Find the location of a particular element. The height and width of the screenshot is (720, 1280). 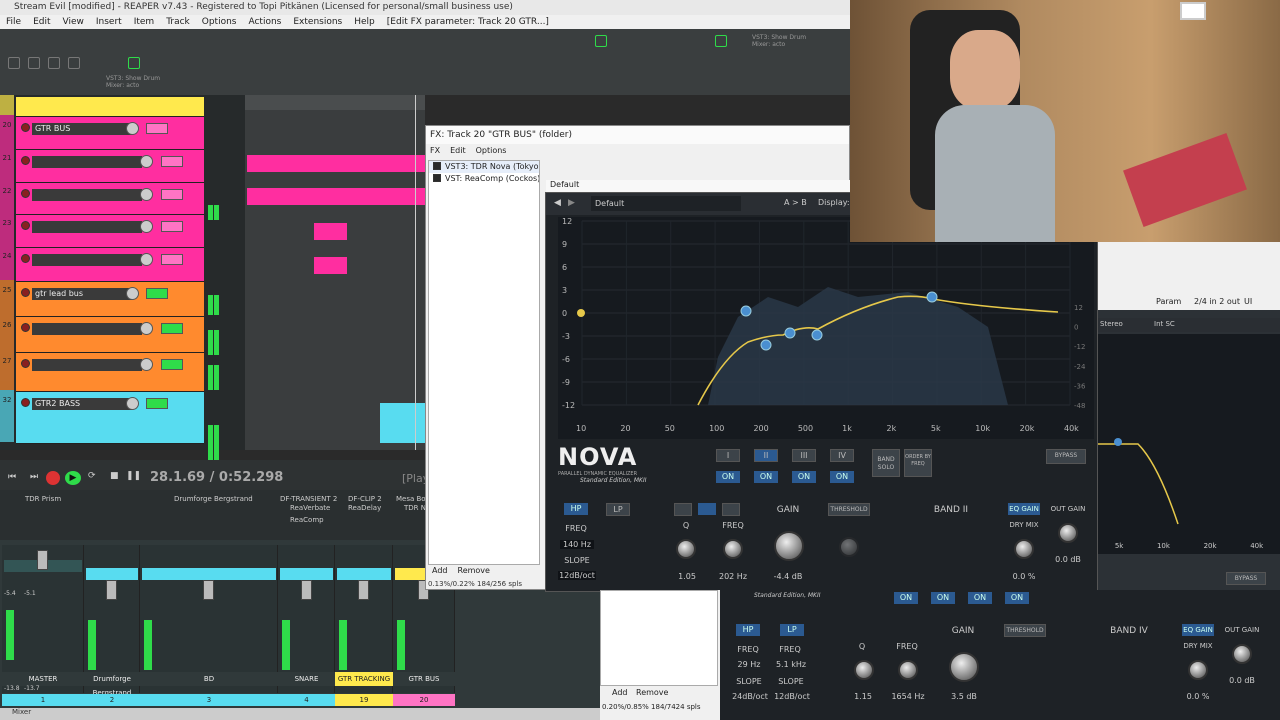

preset-select: Default is located at coordinates (666, 203).